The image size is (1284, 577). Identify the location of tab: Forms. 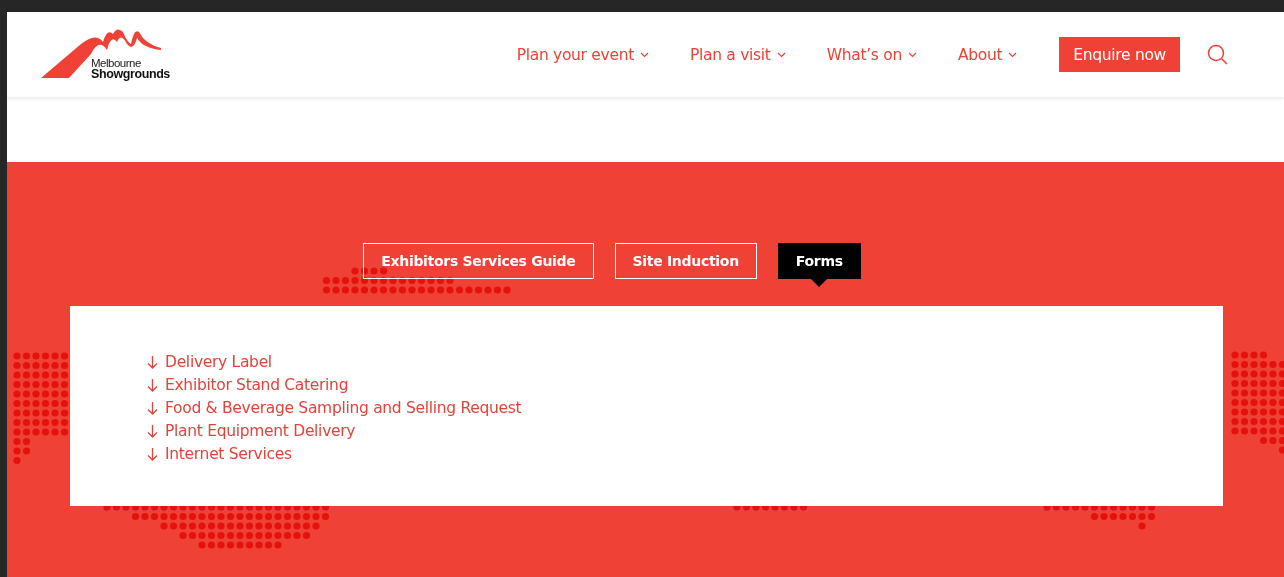
(819, 261).